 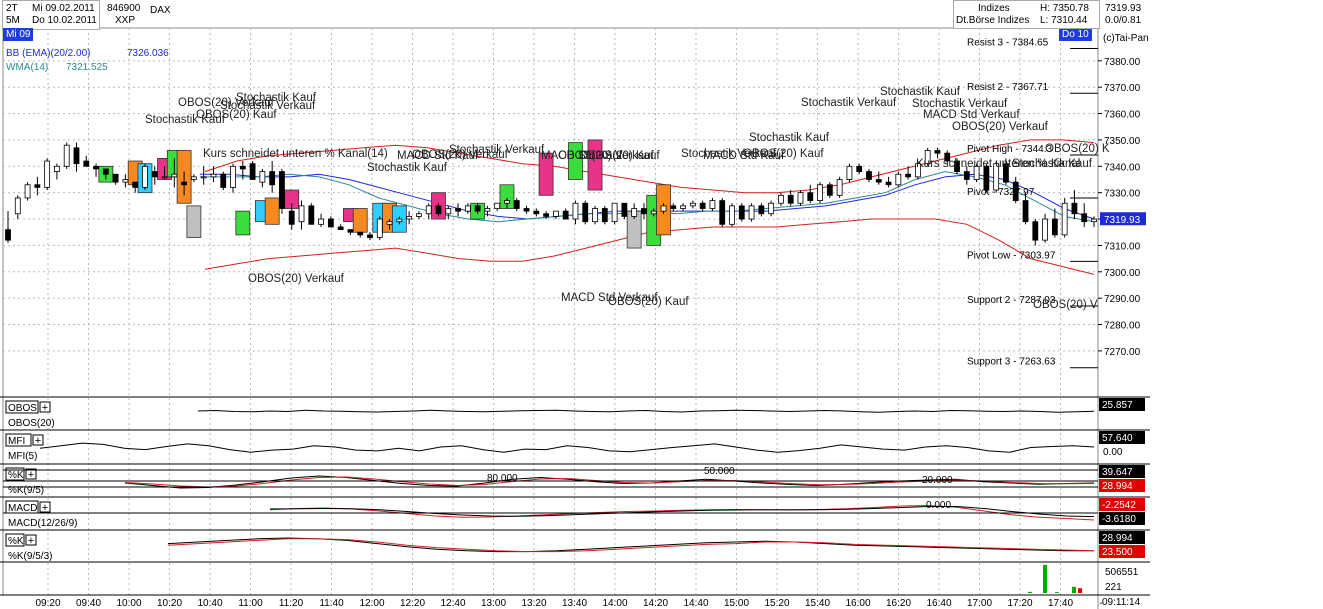 I want to click on time-tick-label: 17:40, so click(x=1060, y=603).